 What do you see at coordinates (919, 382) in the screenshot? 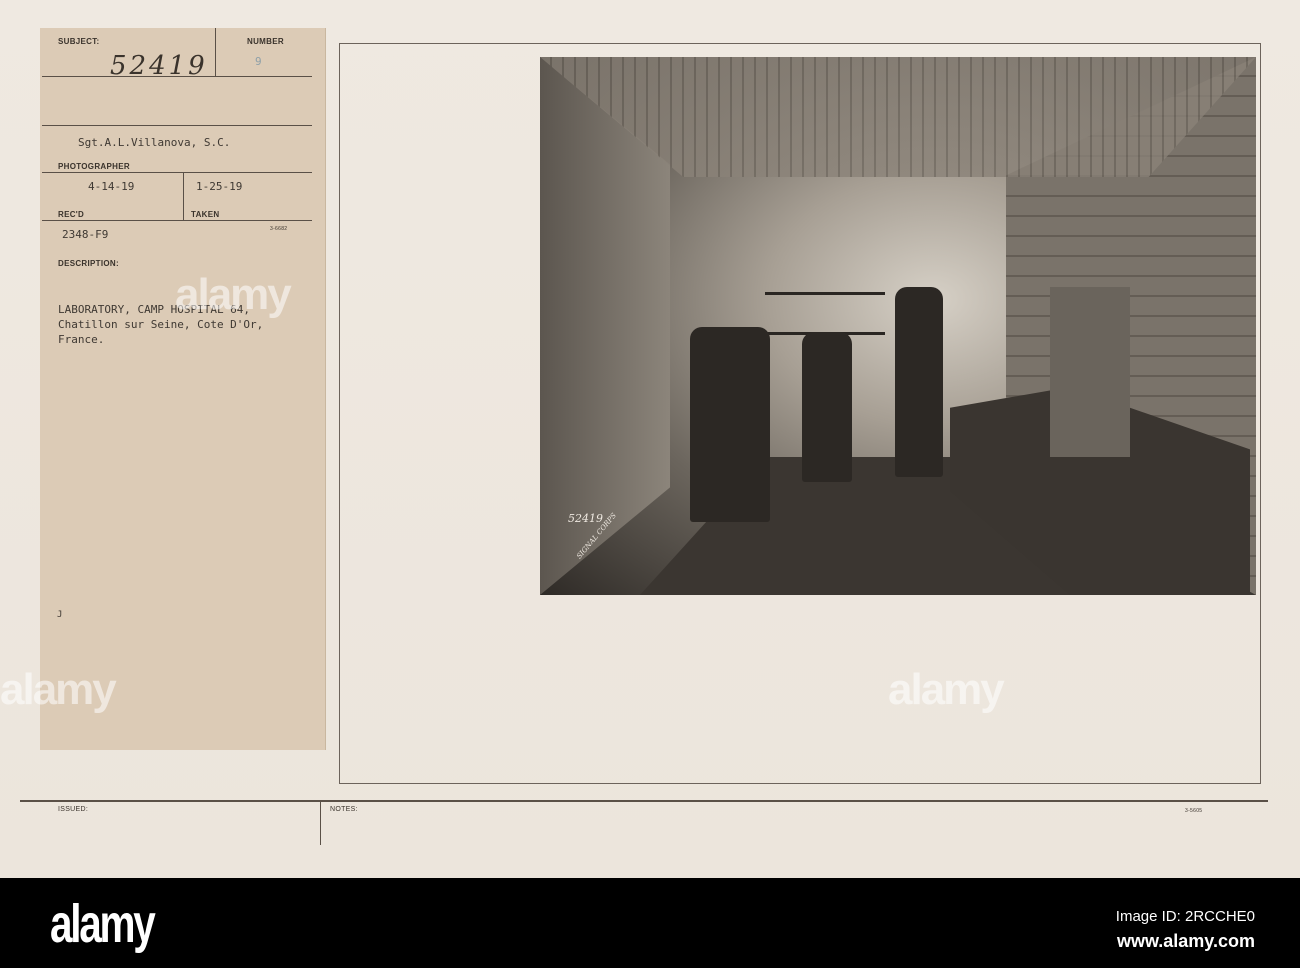
I see `person-standing` at bounding box center [919, 382].